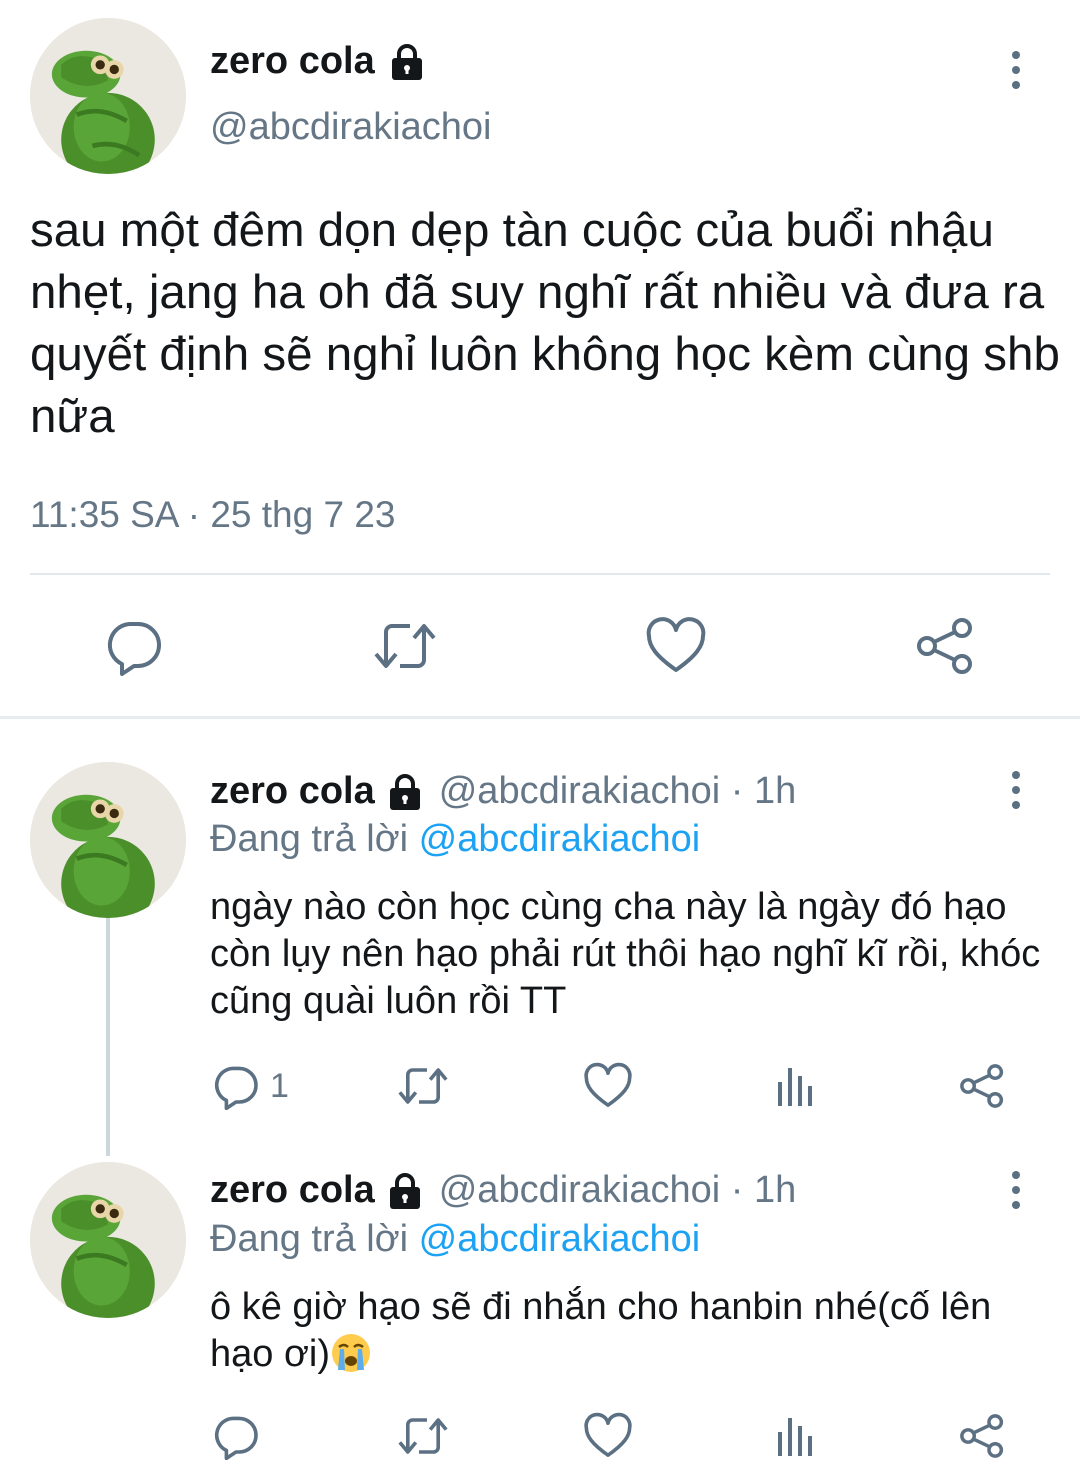 This screenshot has height=1482, width=1080. I want to click on divider, so click(540, 574).